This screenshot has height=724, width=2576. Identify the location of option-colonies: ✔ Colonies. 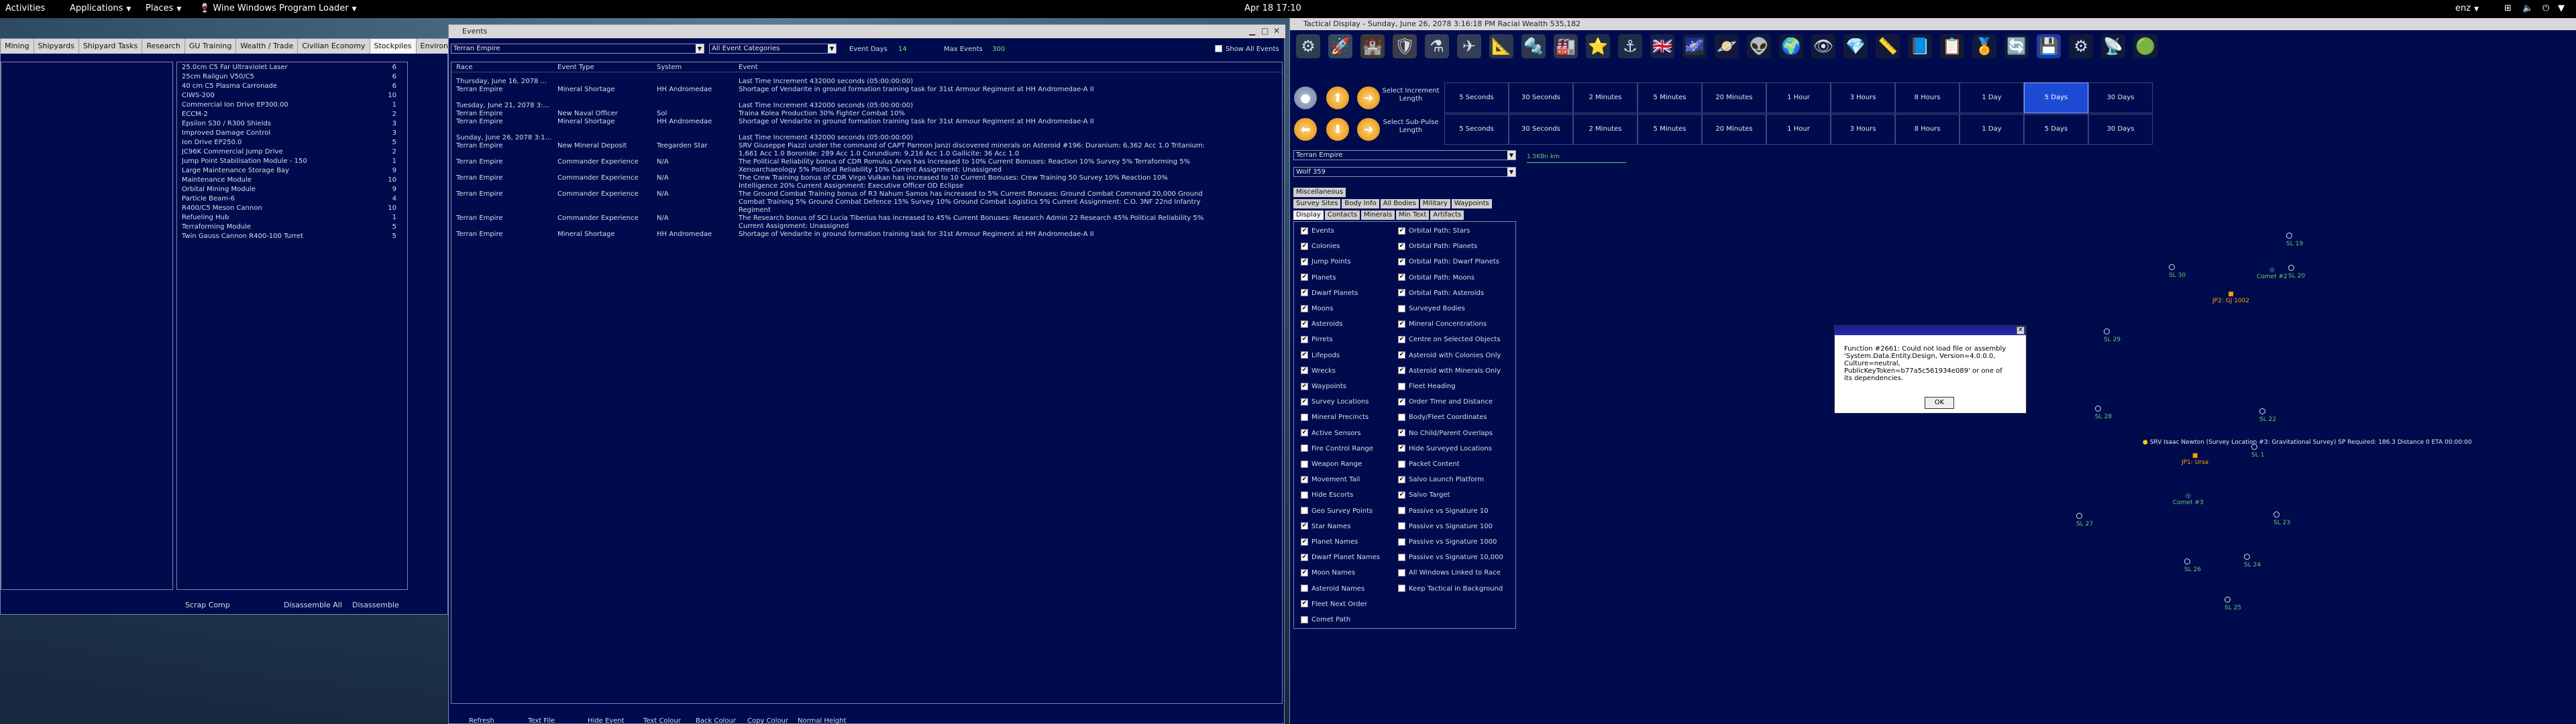
(1320, 246).